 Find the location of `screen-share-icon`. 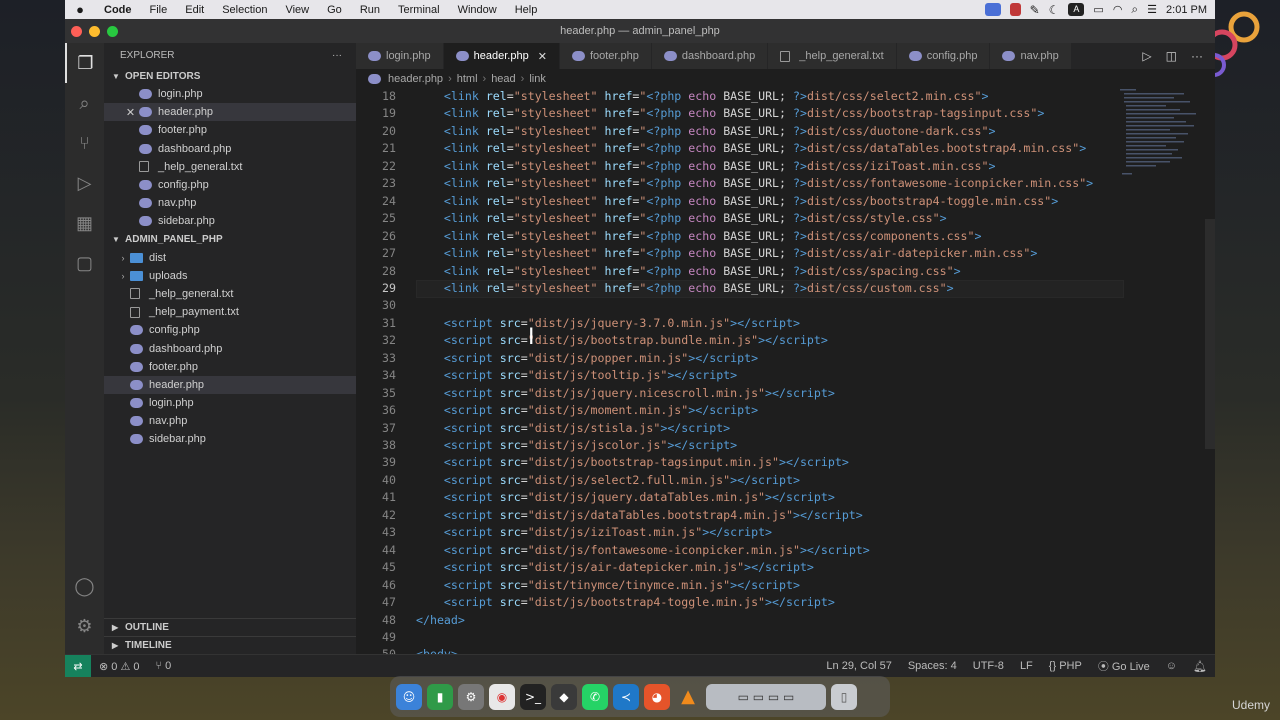

screen-share-icon is located at coordinates (992, 9).